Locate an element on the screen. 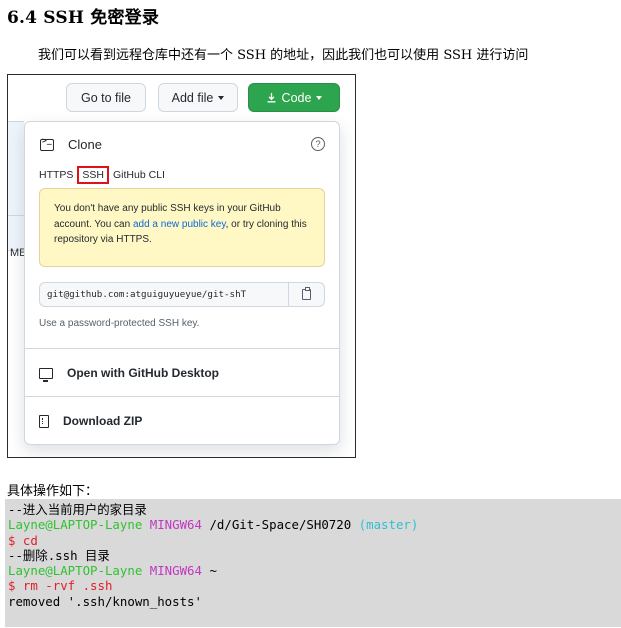 The image size is (621, 628). terminal-prompt: Layne@LAPTOP-Layne MINGW64 ~ is located at coordinates (112, 571).